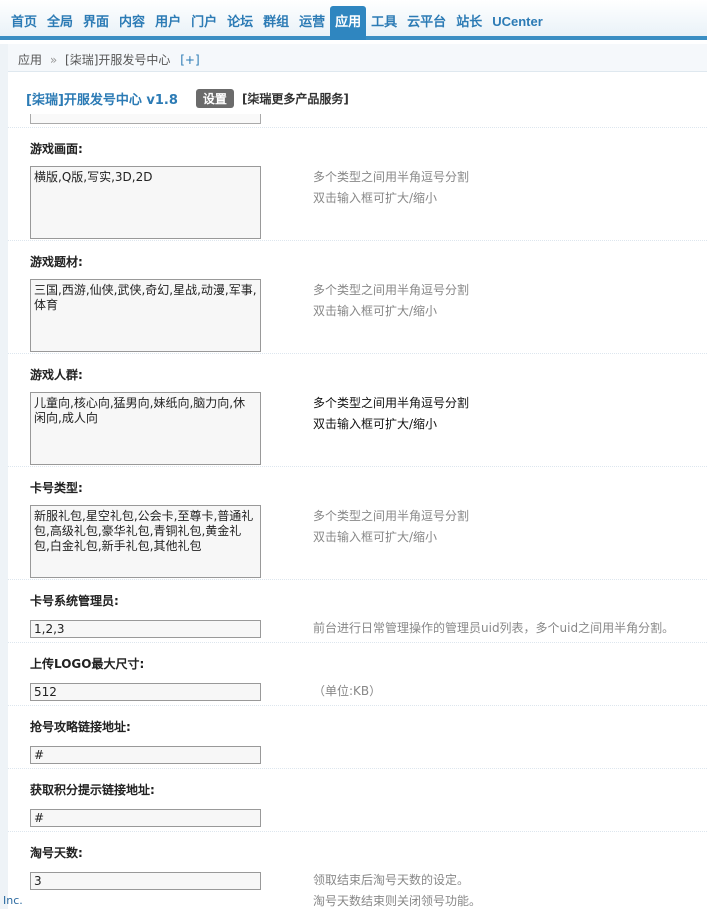 Image resolution: width=707 pixels, height=909 pixels. I want to click on breadcrumb-add-button: [+], so click(189, 60).